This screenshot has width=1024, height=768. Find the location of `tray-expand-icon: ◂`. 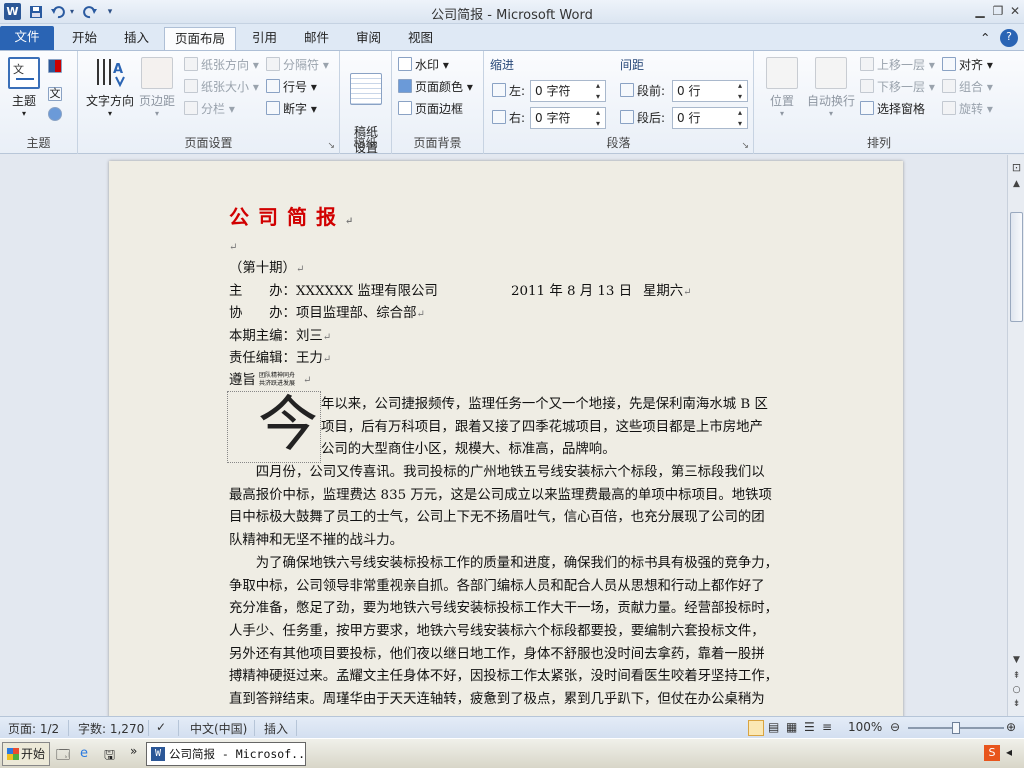

tray-expand-icon: ◂ is located at coordinates (1009, 752).